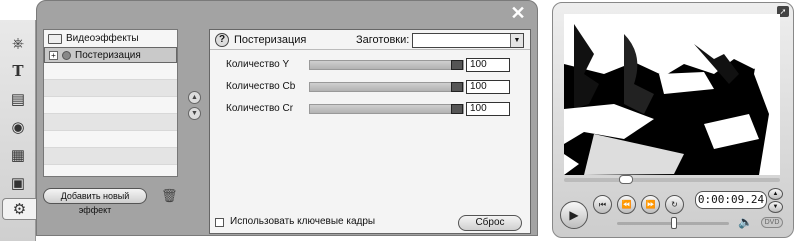  What do you see at coordinates (731, 200) in the screenshot?
I see `timecode-display: 0:00:09.24` at bounding box center [731, 200].